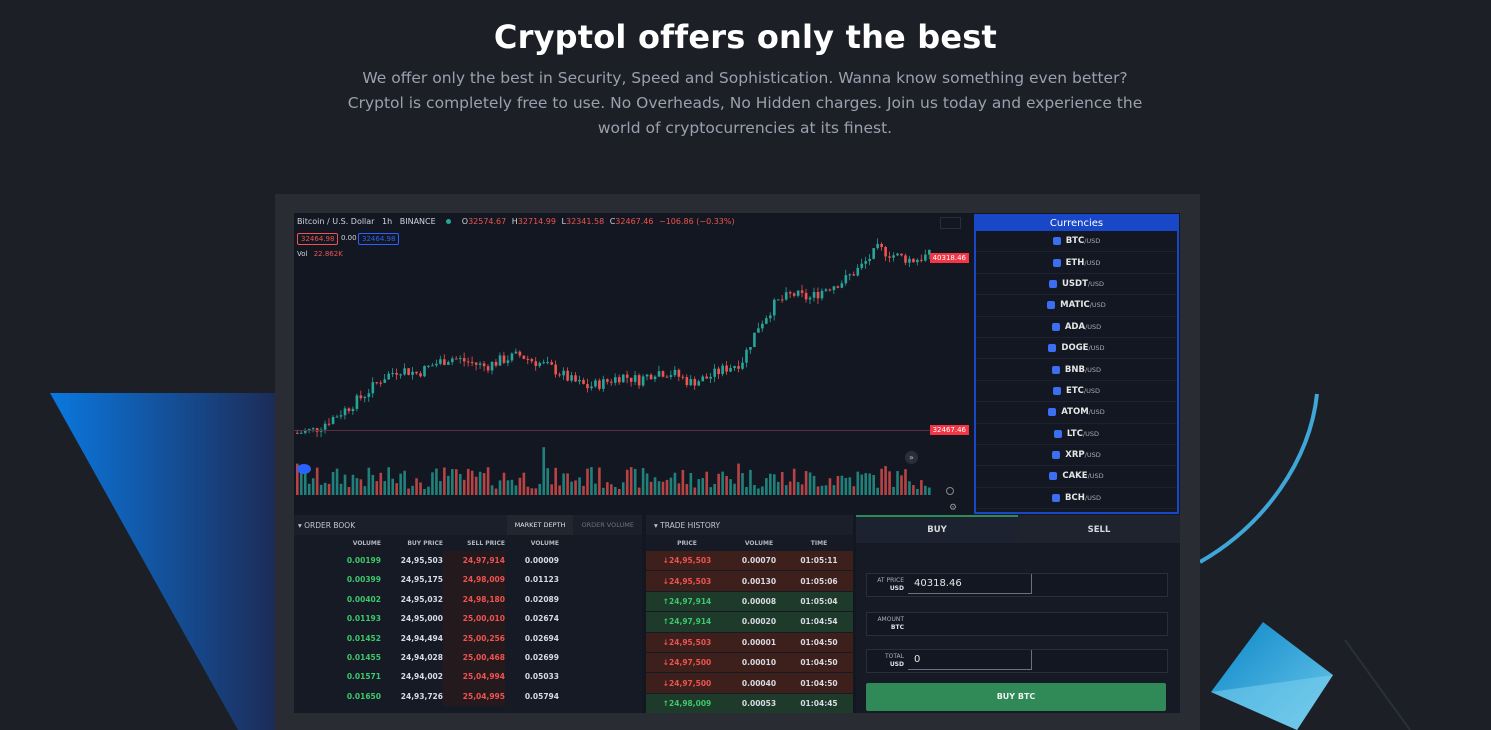 This screenshot has height=730, width=1491. I want to click on order-book-row: 0.01193 24,95,000 25,00,010 0.02674, so click(468, 619).